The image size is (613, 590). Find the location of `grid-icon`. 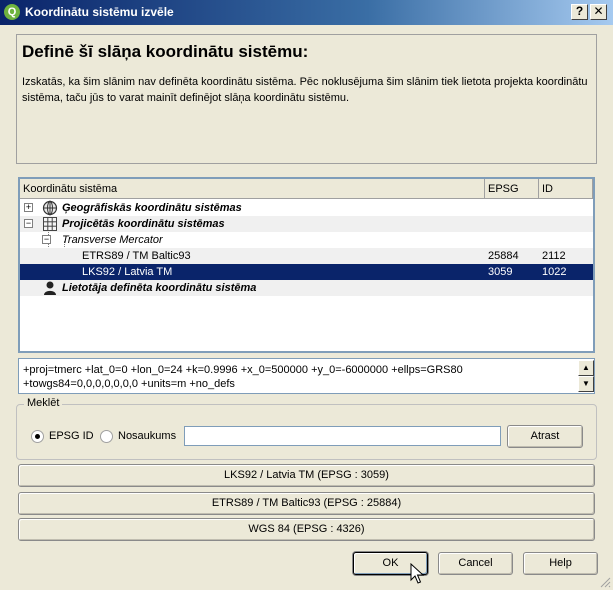

grid-icon is located at coordinates (50, 224).